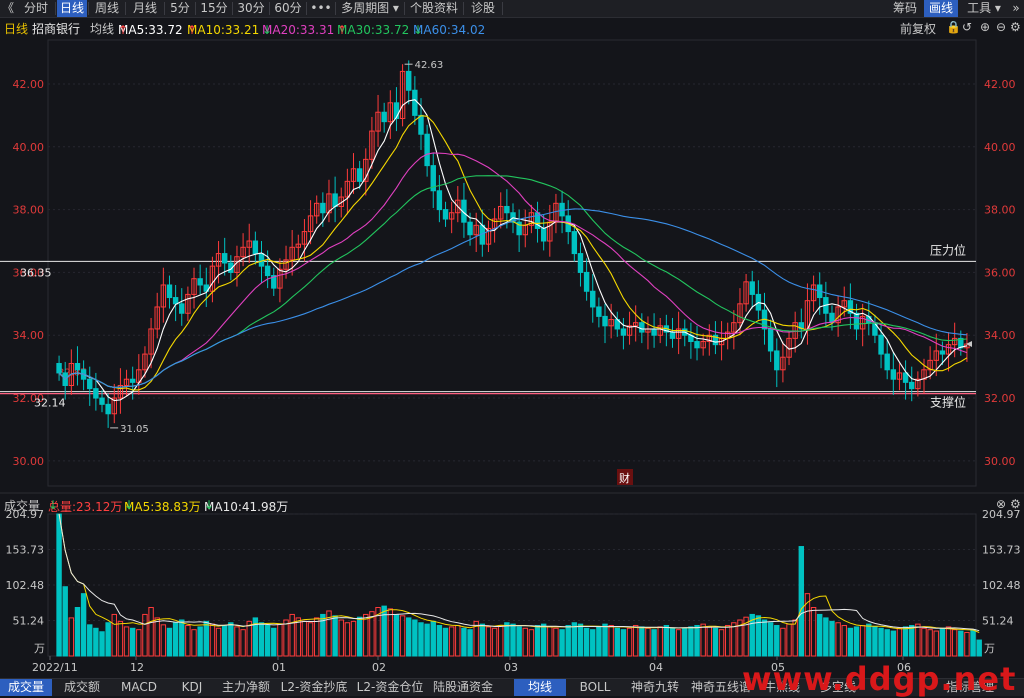 The height and width of the screenshot is (698, 1024). Describe the element at coordinates (379, 667) in the screenshot. I see `x-tick-label: 02` at that location.